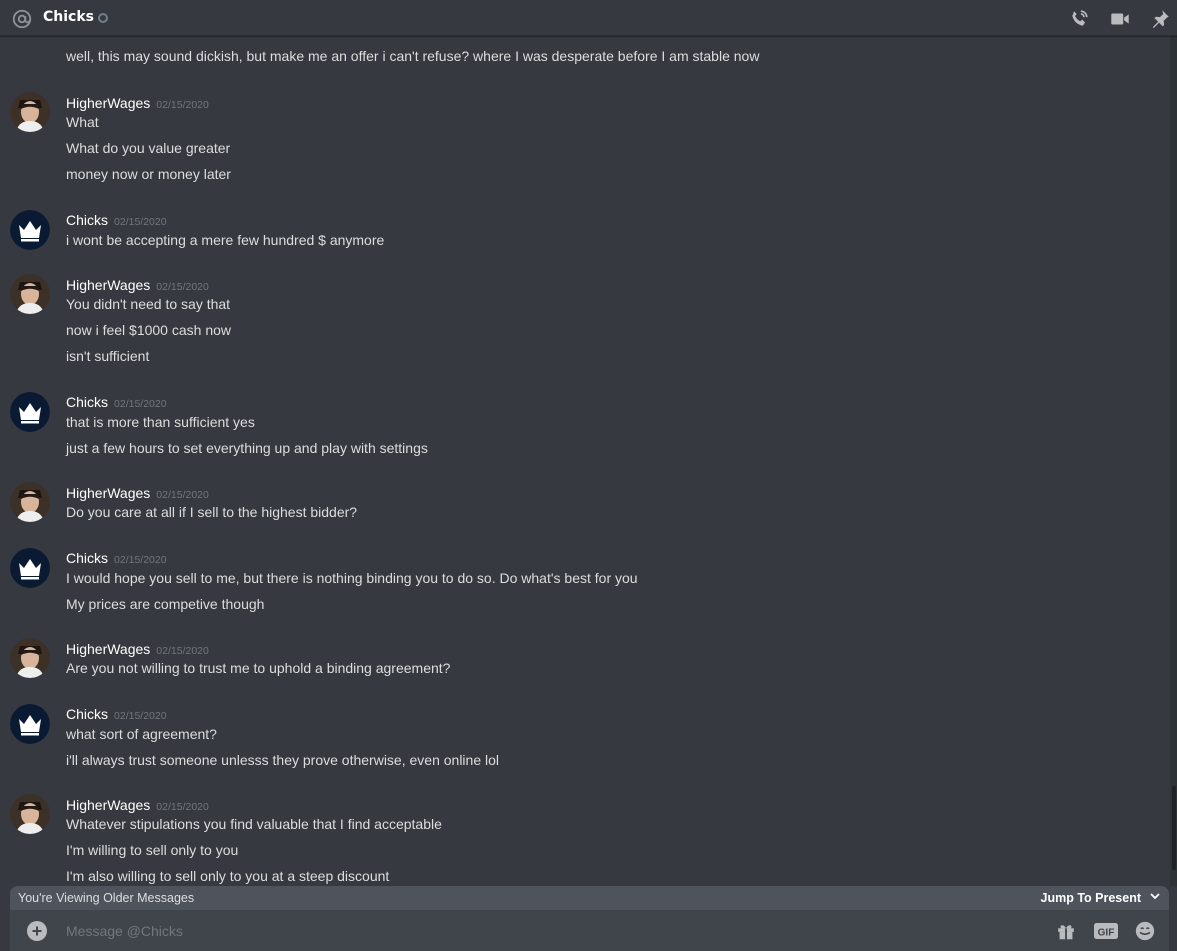 Image resolution: width=1177 pixels, height=951 pixels. What do you see at coordinates (1174, 828) in the screenshot?
I see `scrollbar-thumb` at bounding box center [1174, 828].